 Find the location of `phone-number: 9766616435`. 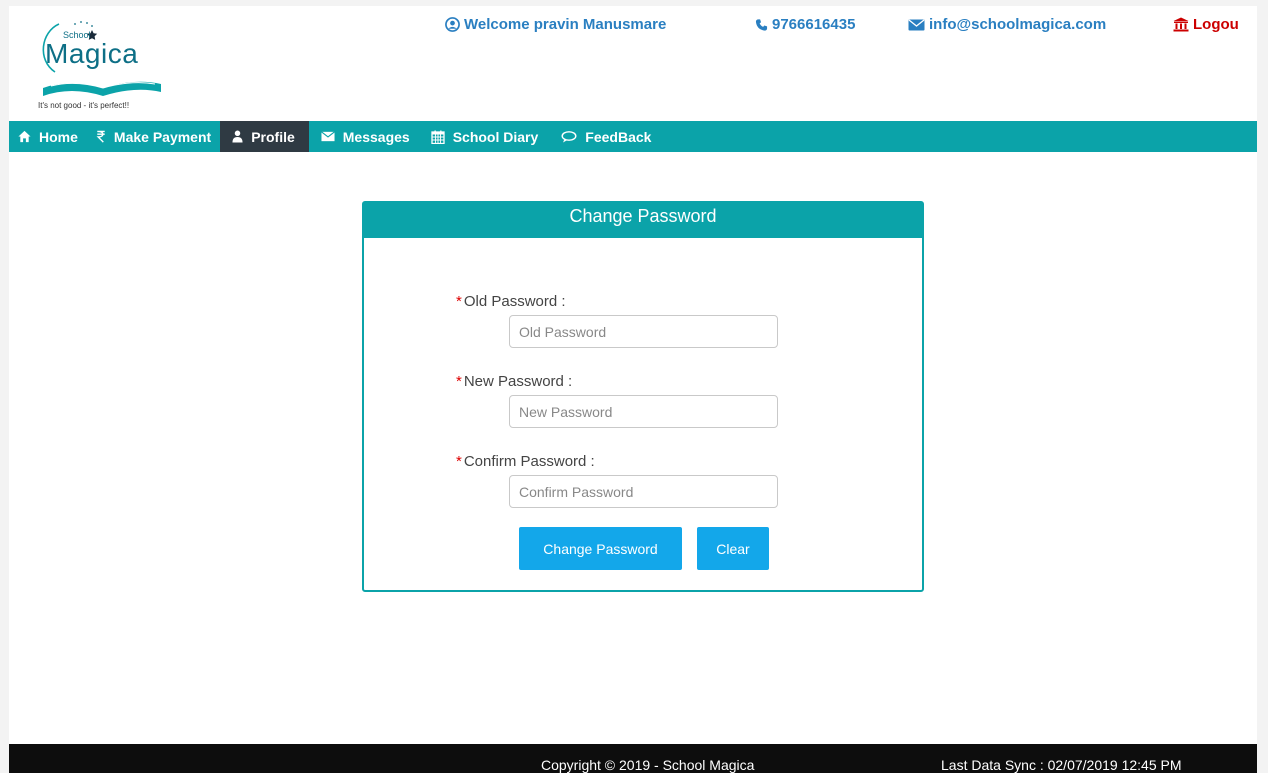

phone-number: 9766616435 is located at coordinates (814, 24).